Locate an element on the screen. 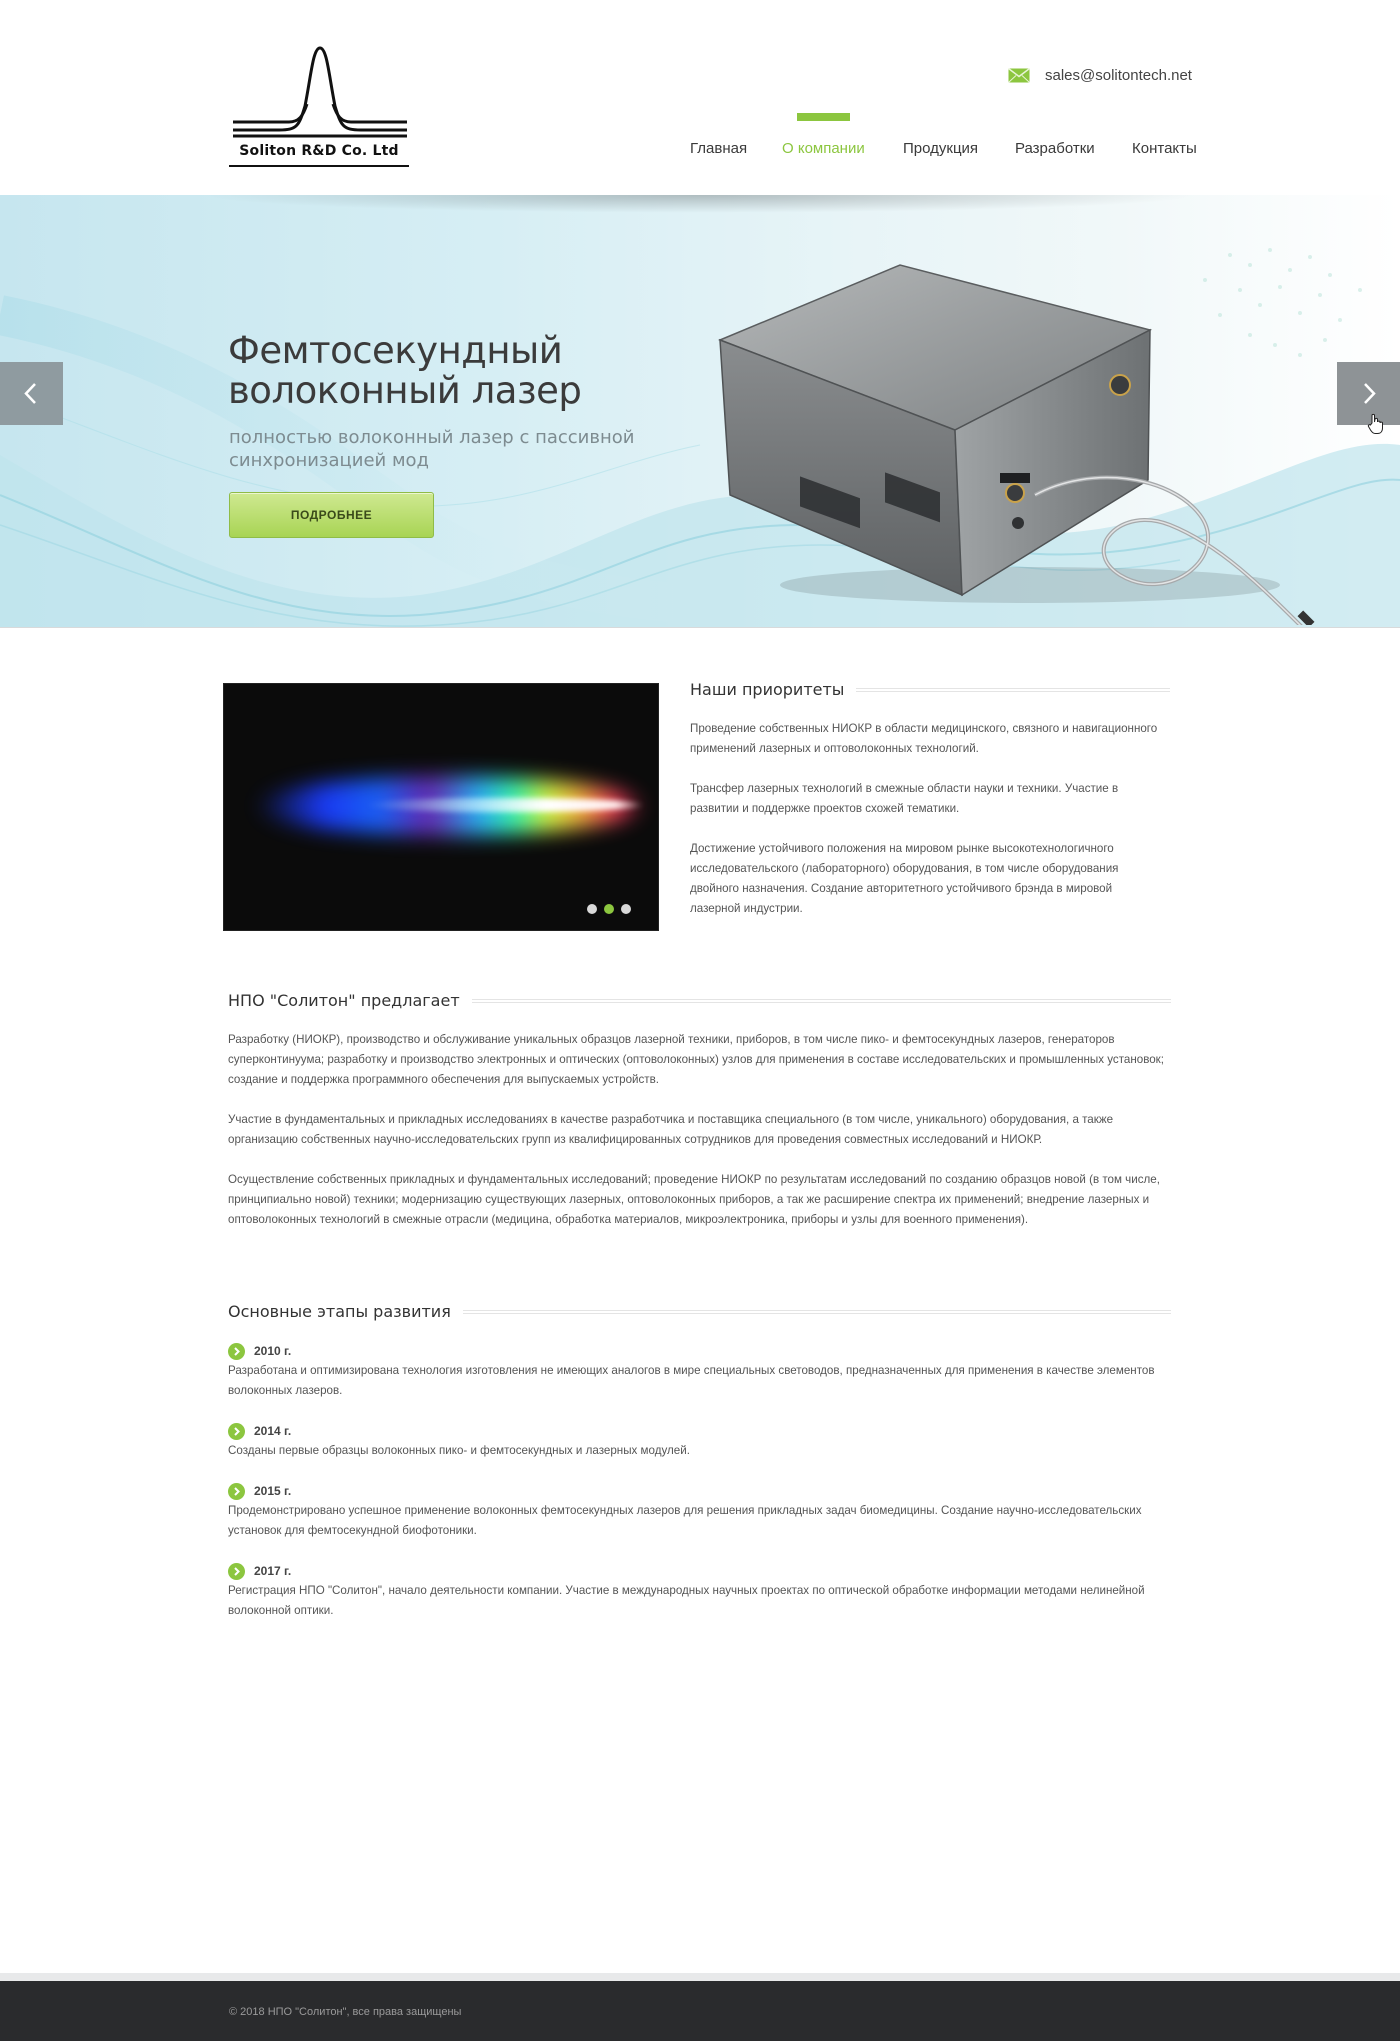 This screenshot has height=2041, width=1400. envelope-icon is located at coordinates (1019, 75).